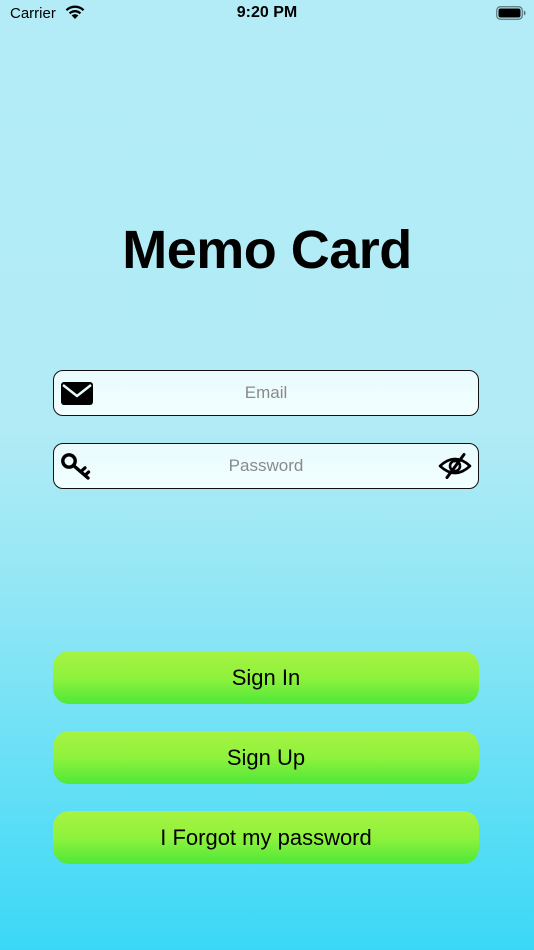 The width and height of the screenshot is (534, 950). I want to click on battery-icon, so click(511, 13).